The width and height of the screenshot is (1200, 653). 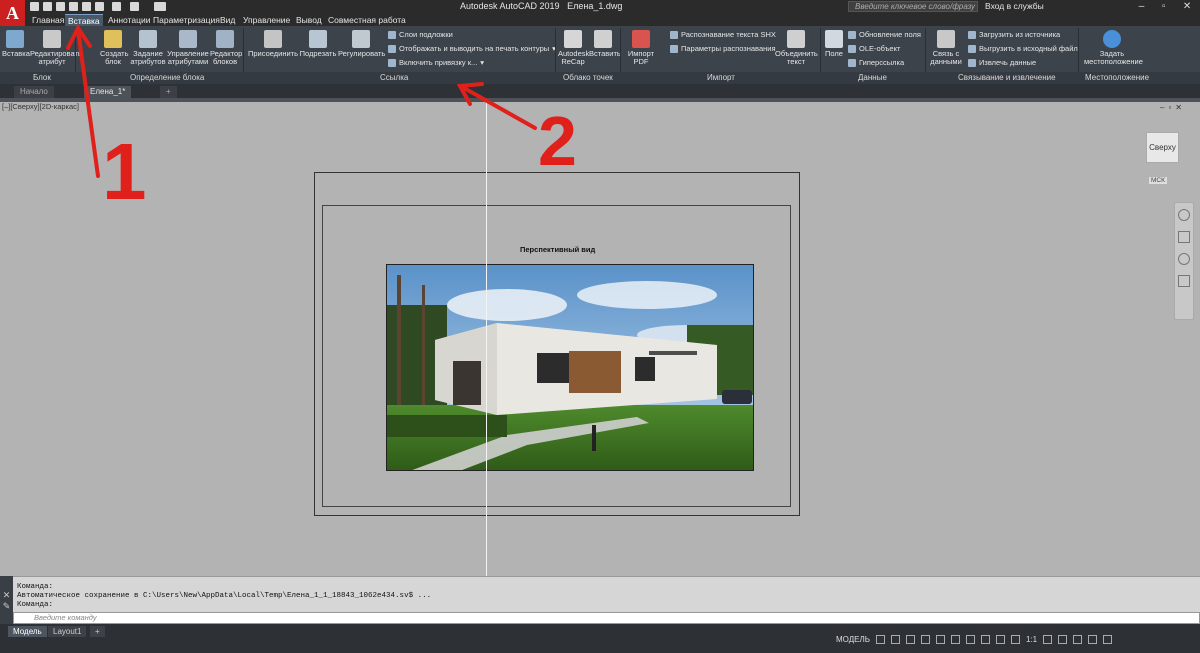 I want to click on annotation-visibility-icon, so click(x=1015, y=639).